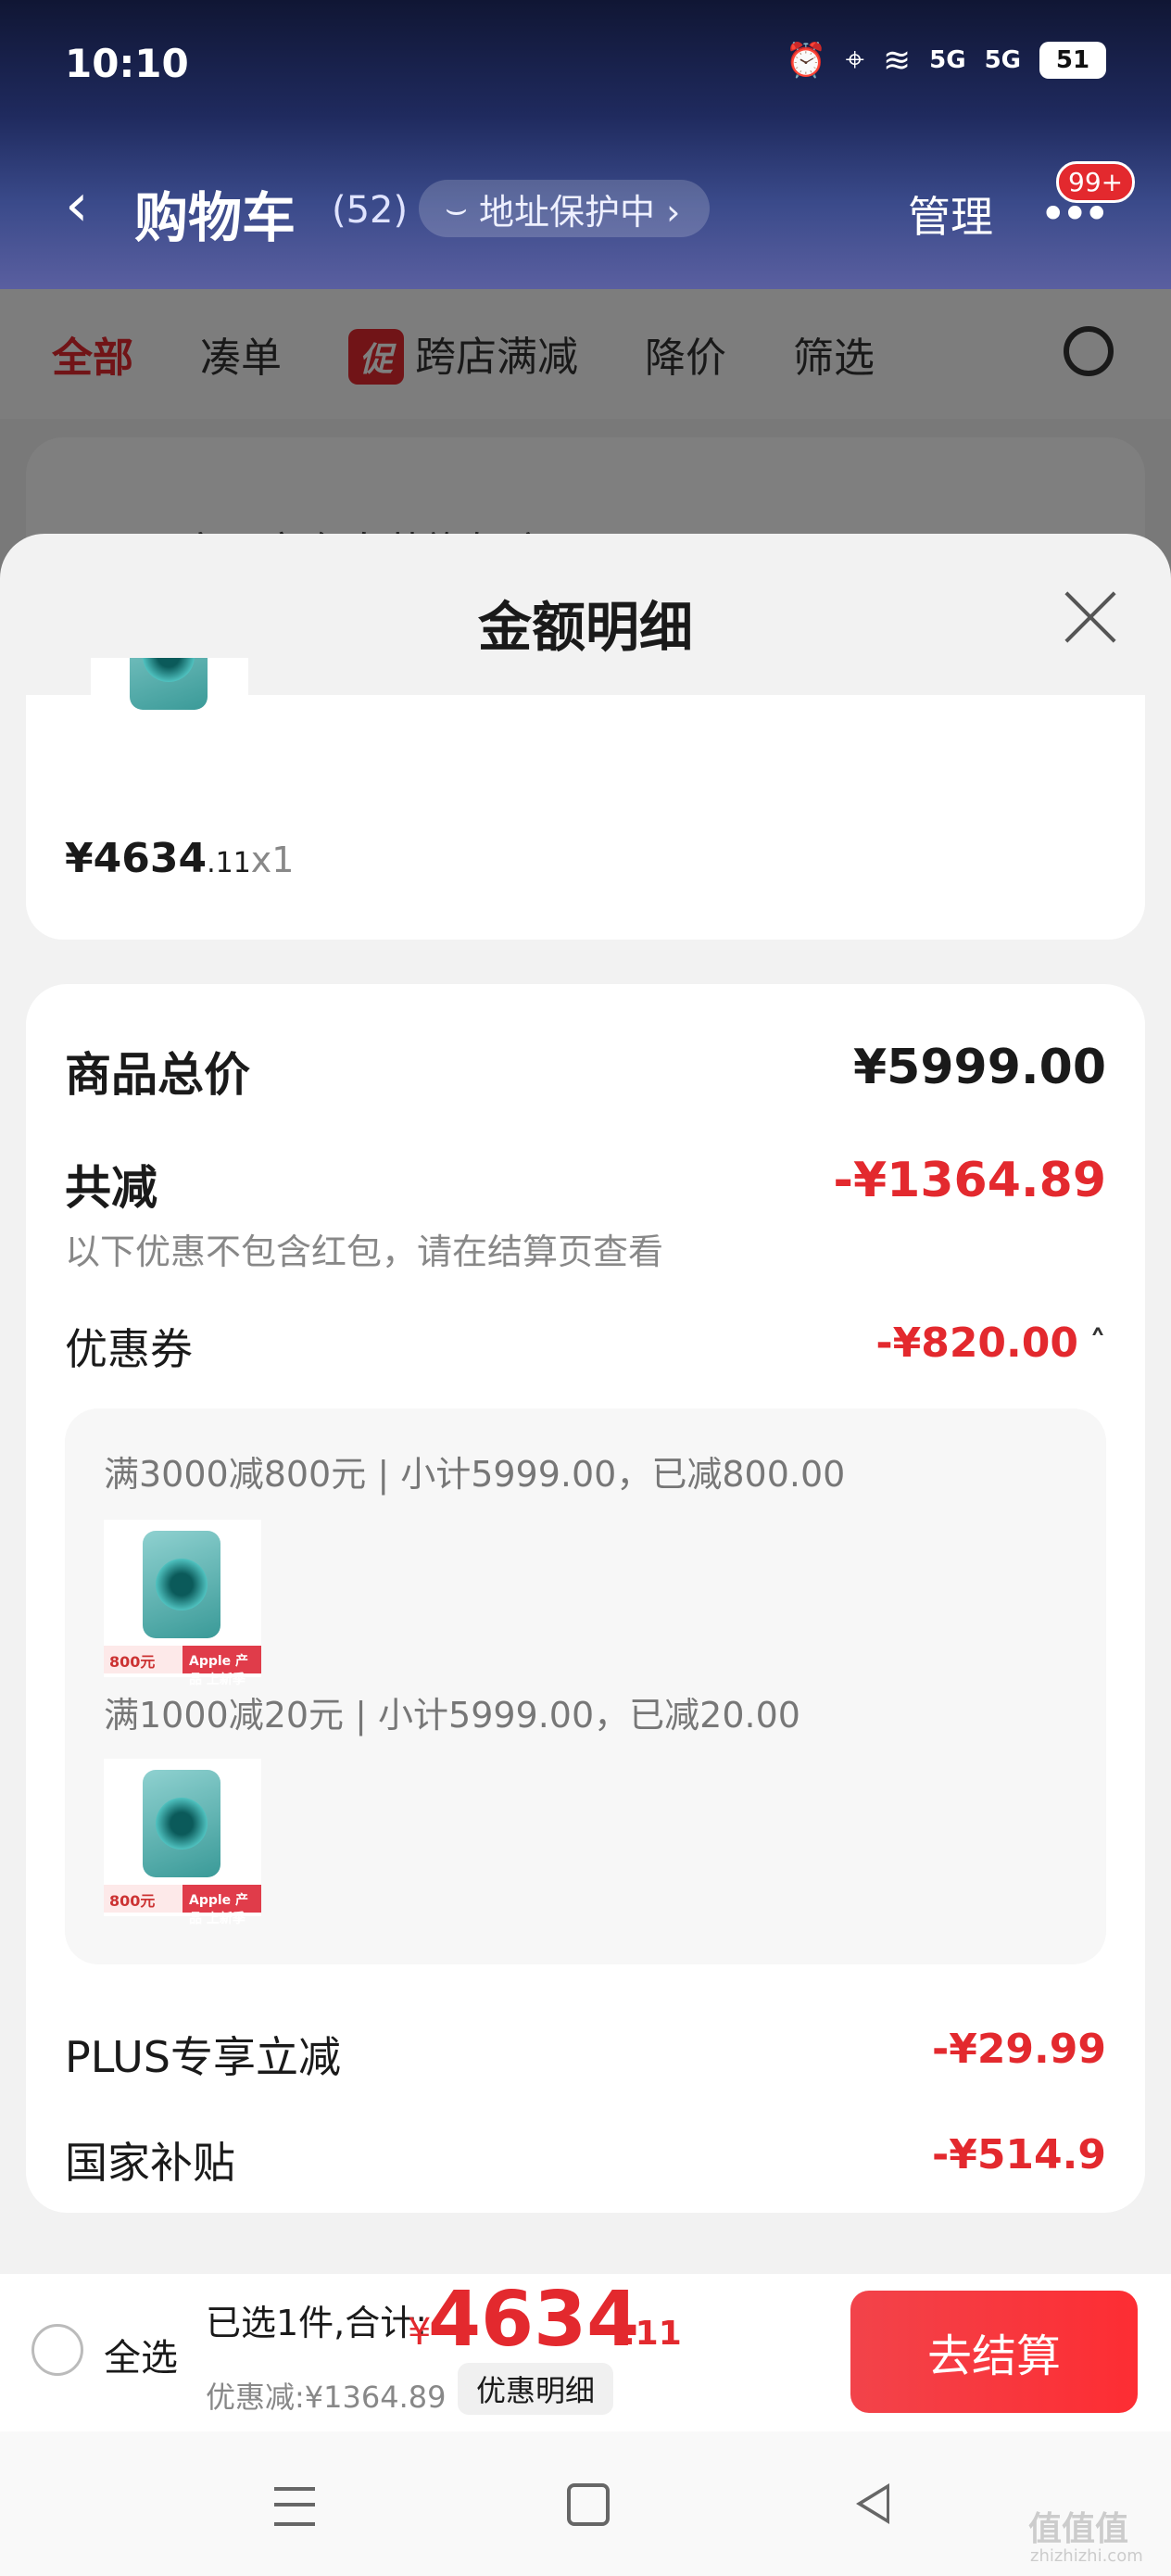 This screenshot has height=2576, width=1171. Describe the element at coordinates (129, 1349) in the screenshot. I see `coupon-label: 优惠券` at that location.